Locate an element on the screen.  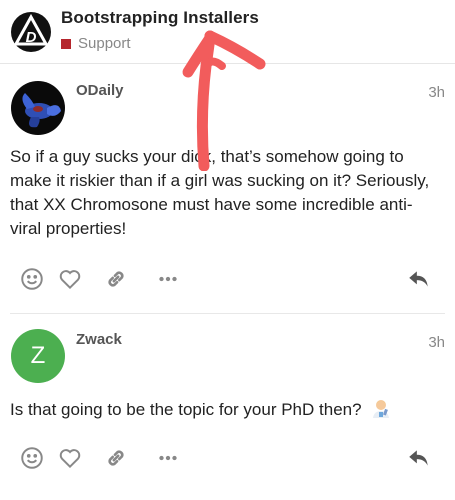
svg-text: D is located at coordinates (31, 37).